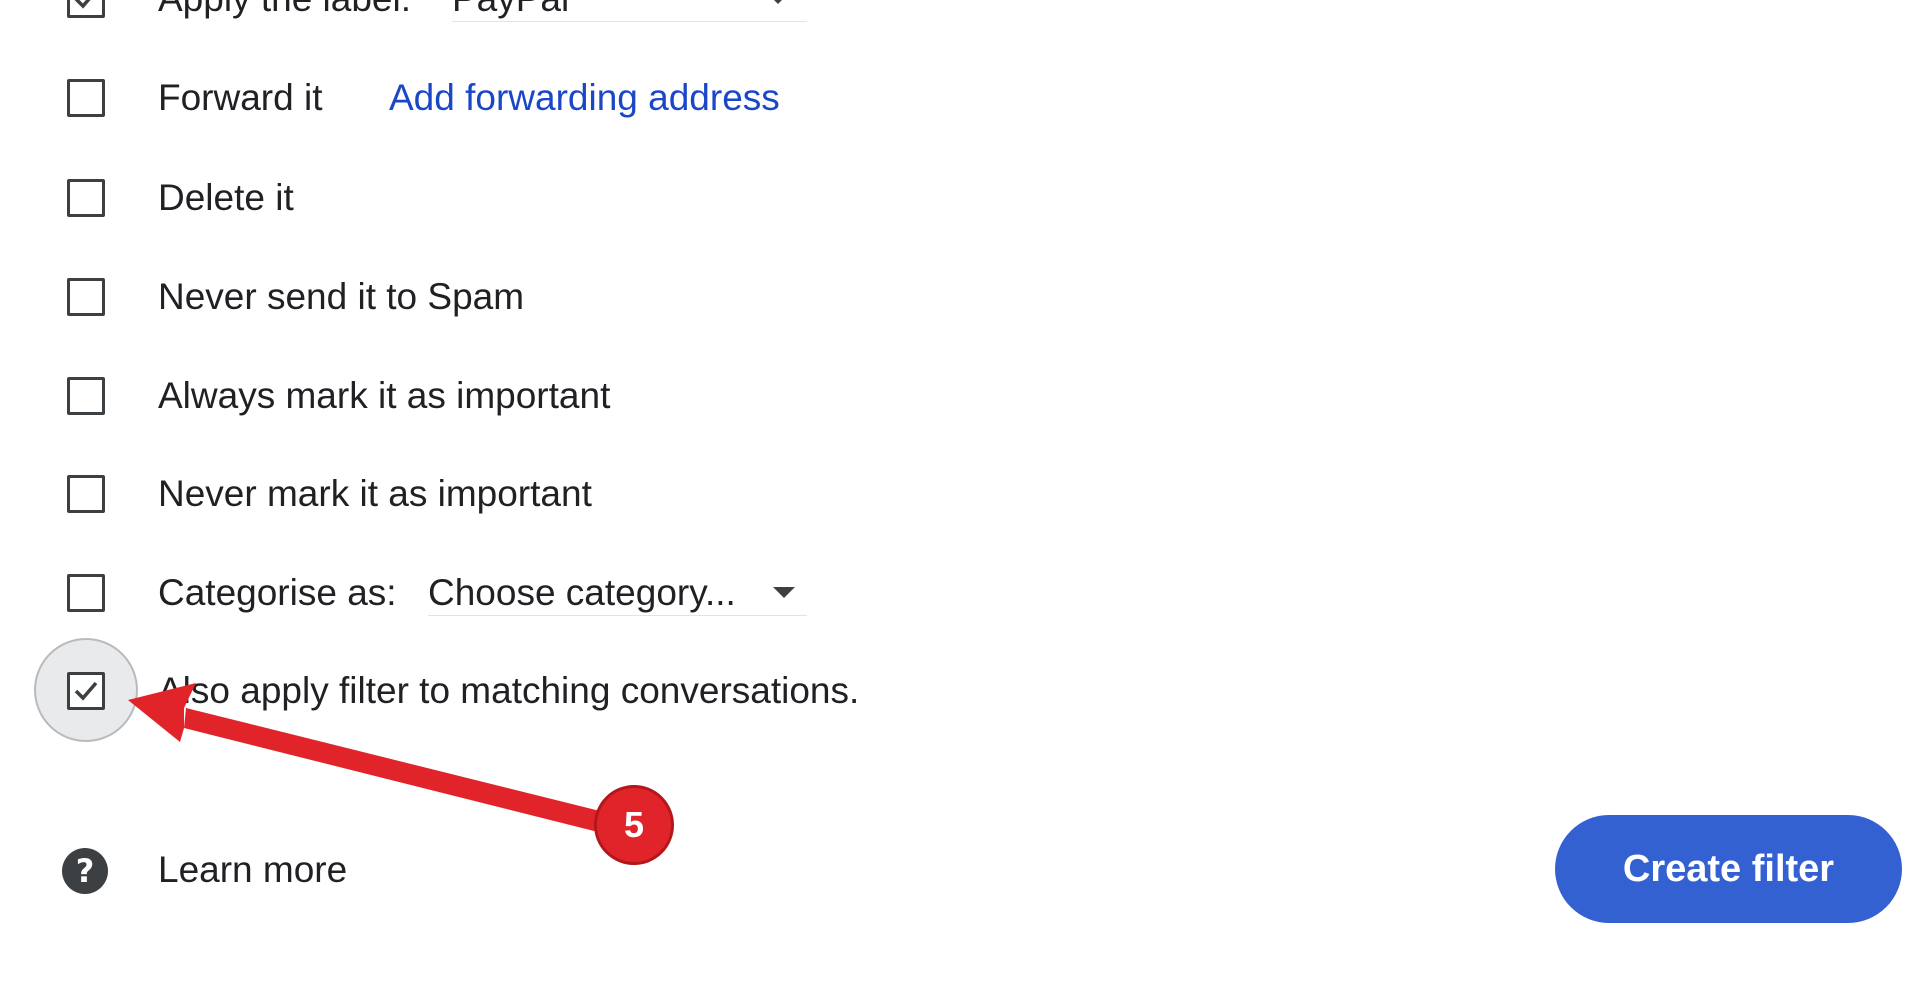  What do you see at coordinates (584, 98) in the screenshot?
I see `add-forwarding-address-link: Add forwarding address` at bounding box center [584, 98].